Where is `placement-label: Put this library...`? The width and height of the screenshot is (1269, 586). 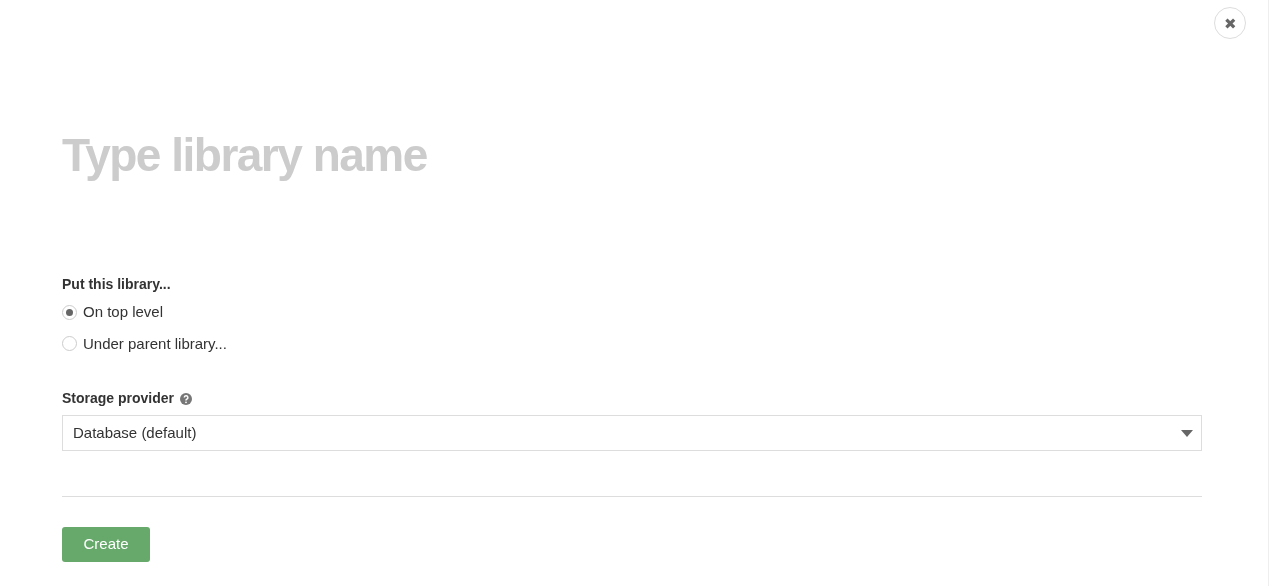
placement-label: Put this library... is located at coordinates (117, 284).